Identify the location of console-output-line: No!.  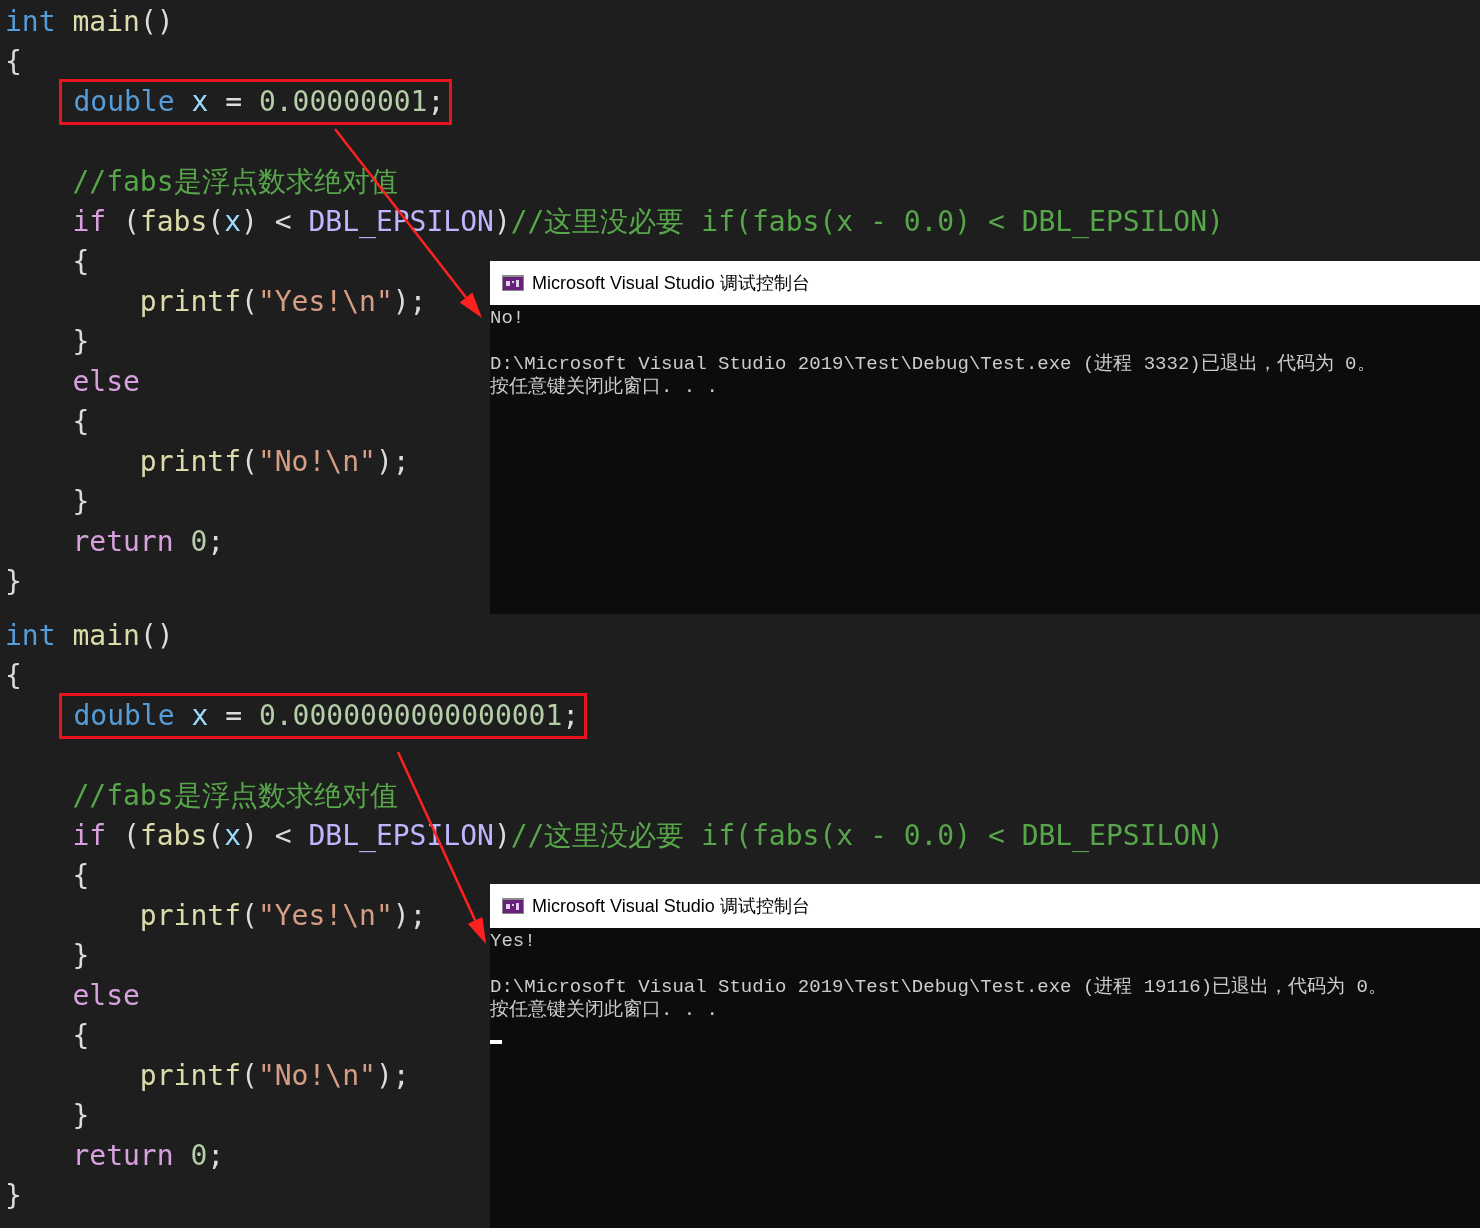
(507, 318).